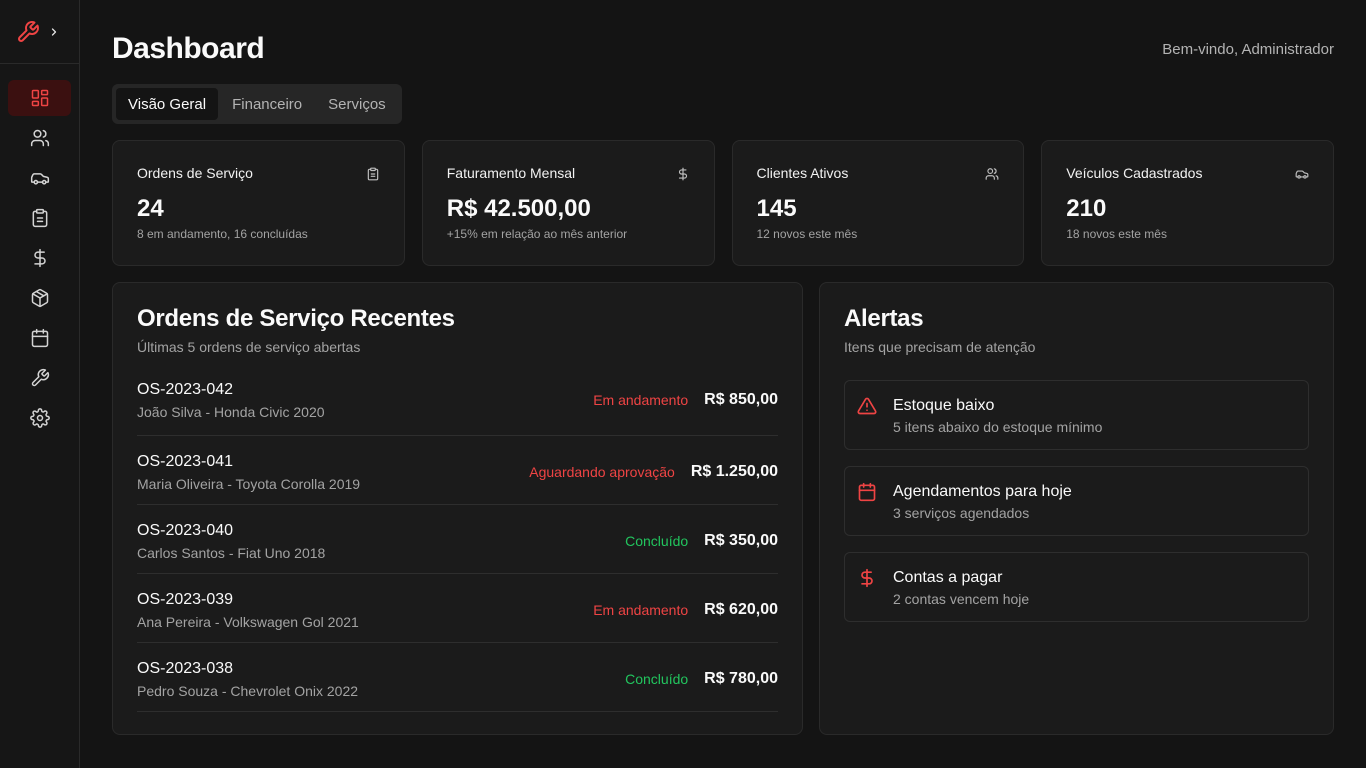 The width and height of the screenshot is (1366, 768). What do you see at coordinates (807, 234) in the screenshot?
I see `stat-subtext: 12 novos este mês` at bounding box center [807, 234].